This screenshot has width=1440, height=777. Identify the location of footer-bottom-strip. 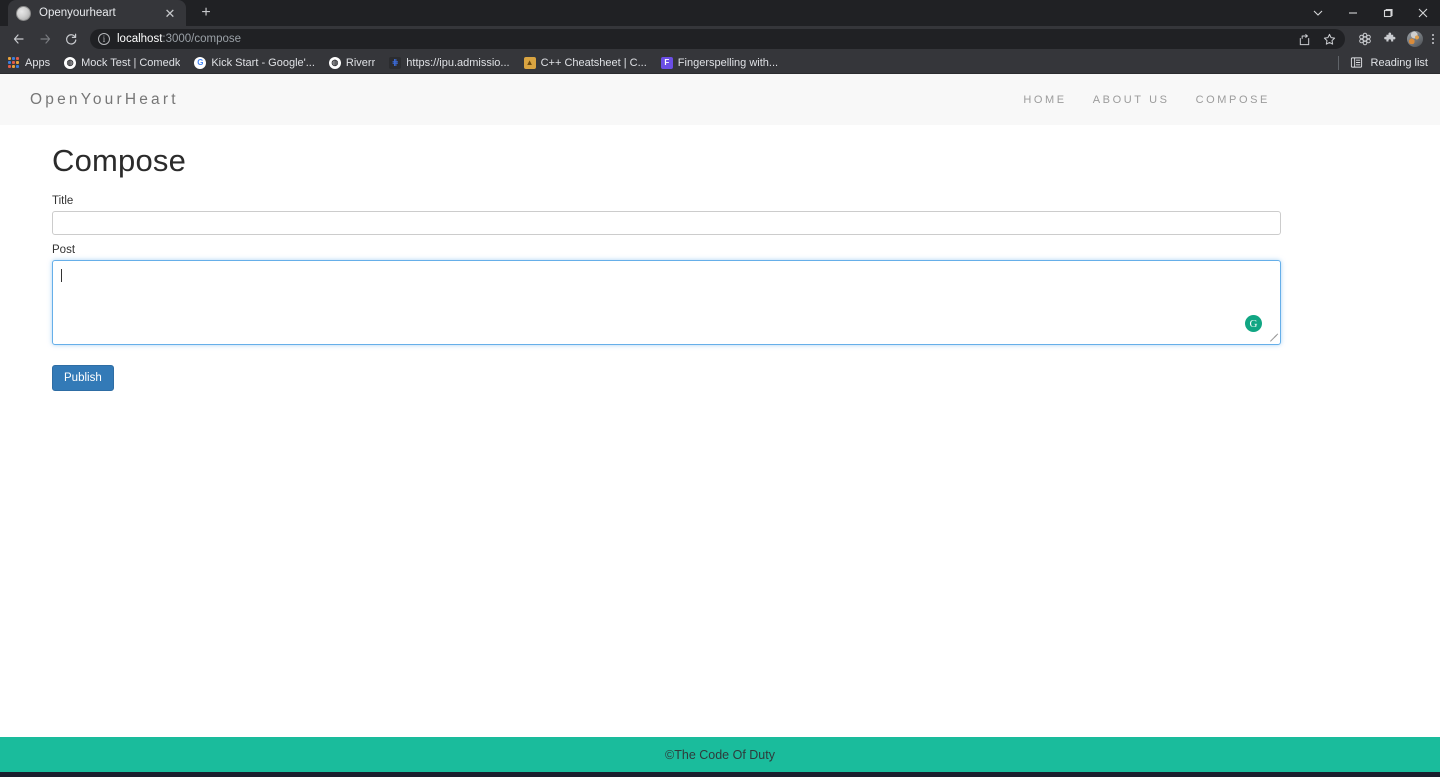
(720, 774).